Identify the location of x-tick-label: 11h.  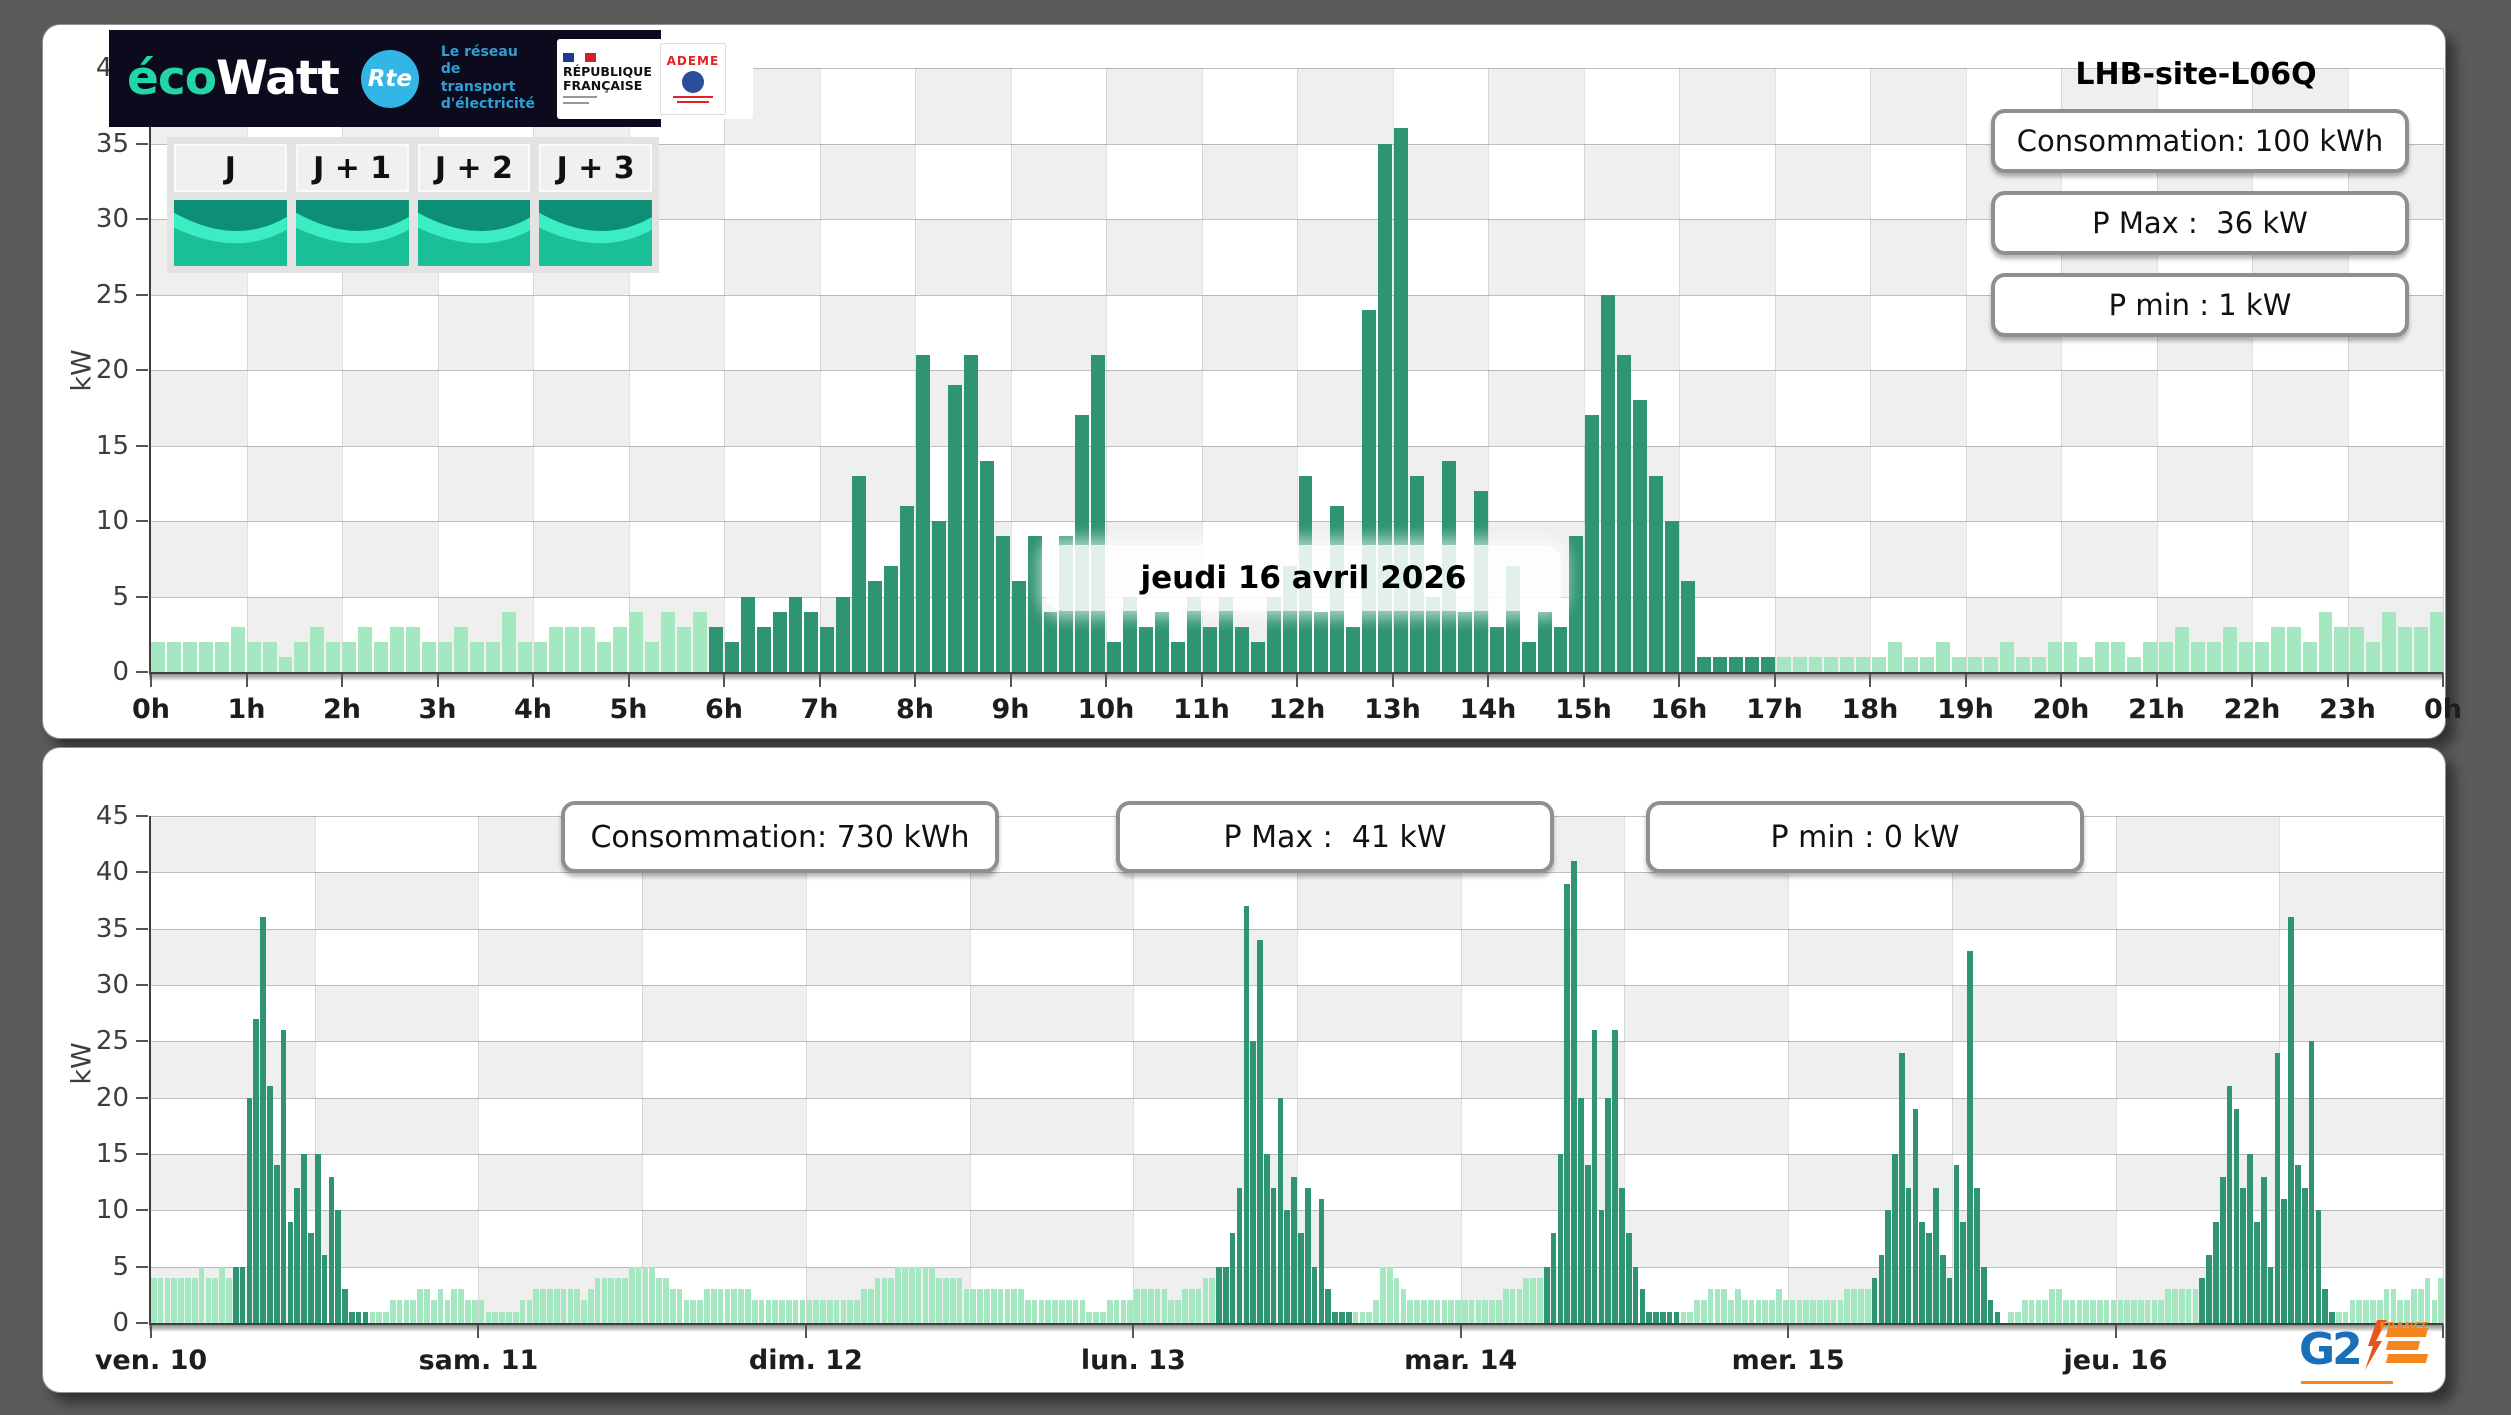
(1201, 709).